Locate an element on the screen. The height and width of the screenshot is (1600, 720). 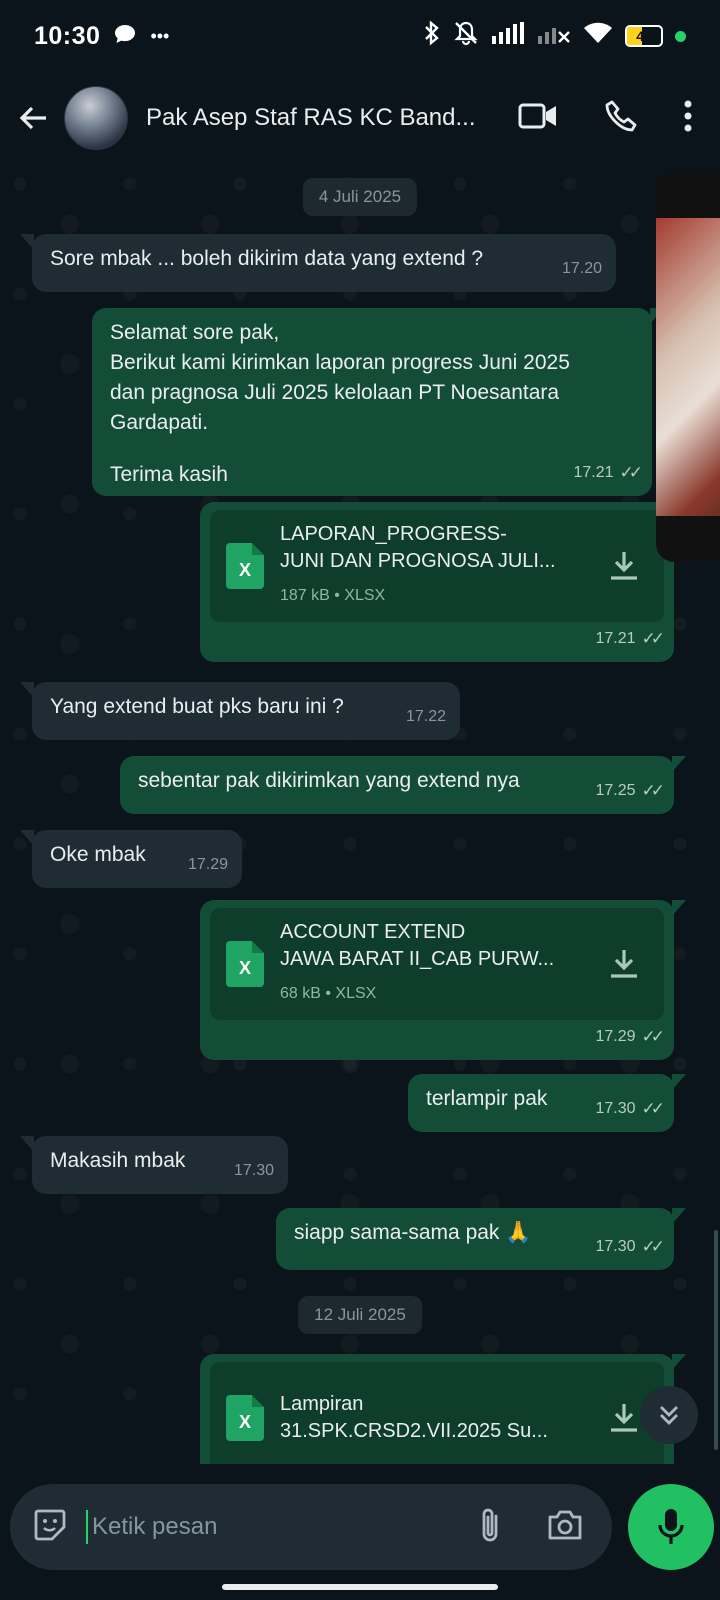
date-divider: 4 Juli 2025 is located at coordinates (360, 197).